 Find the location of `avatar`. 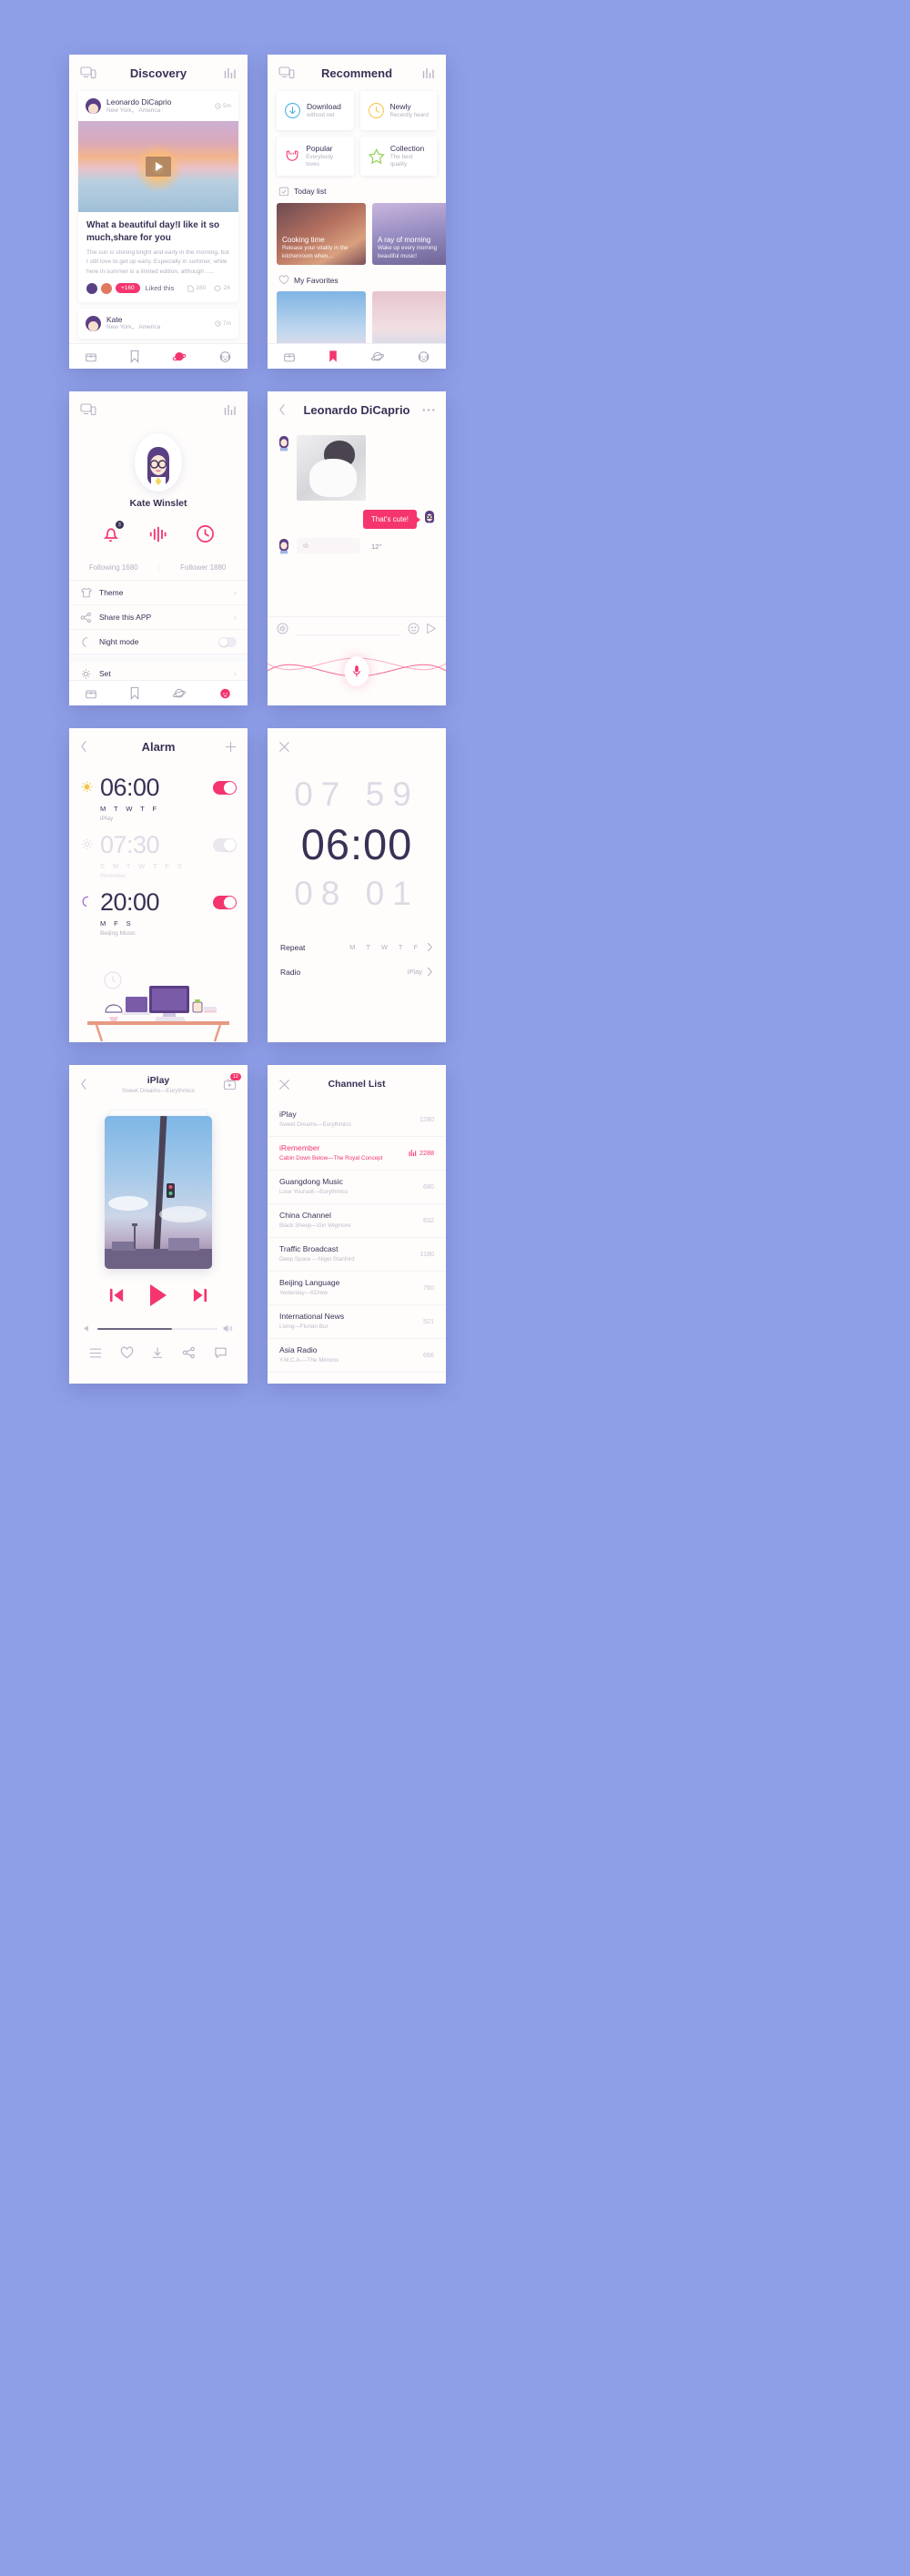

avatar is located at coordinates (159, 462).